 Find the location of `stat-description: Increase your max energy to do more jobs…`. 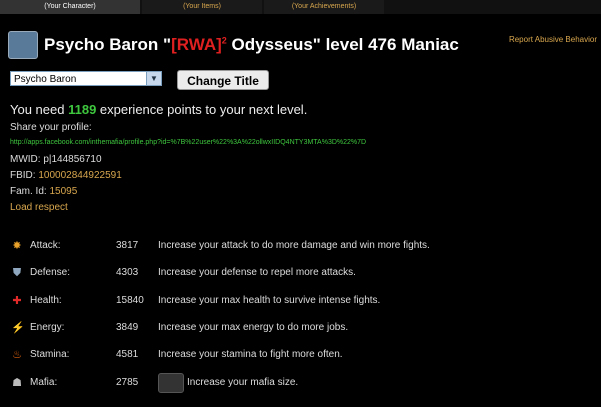

stat-description: Increase your max energy to do more jobs… is located at coordinates (253, 327).